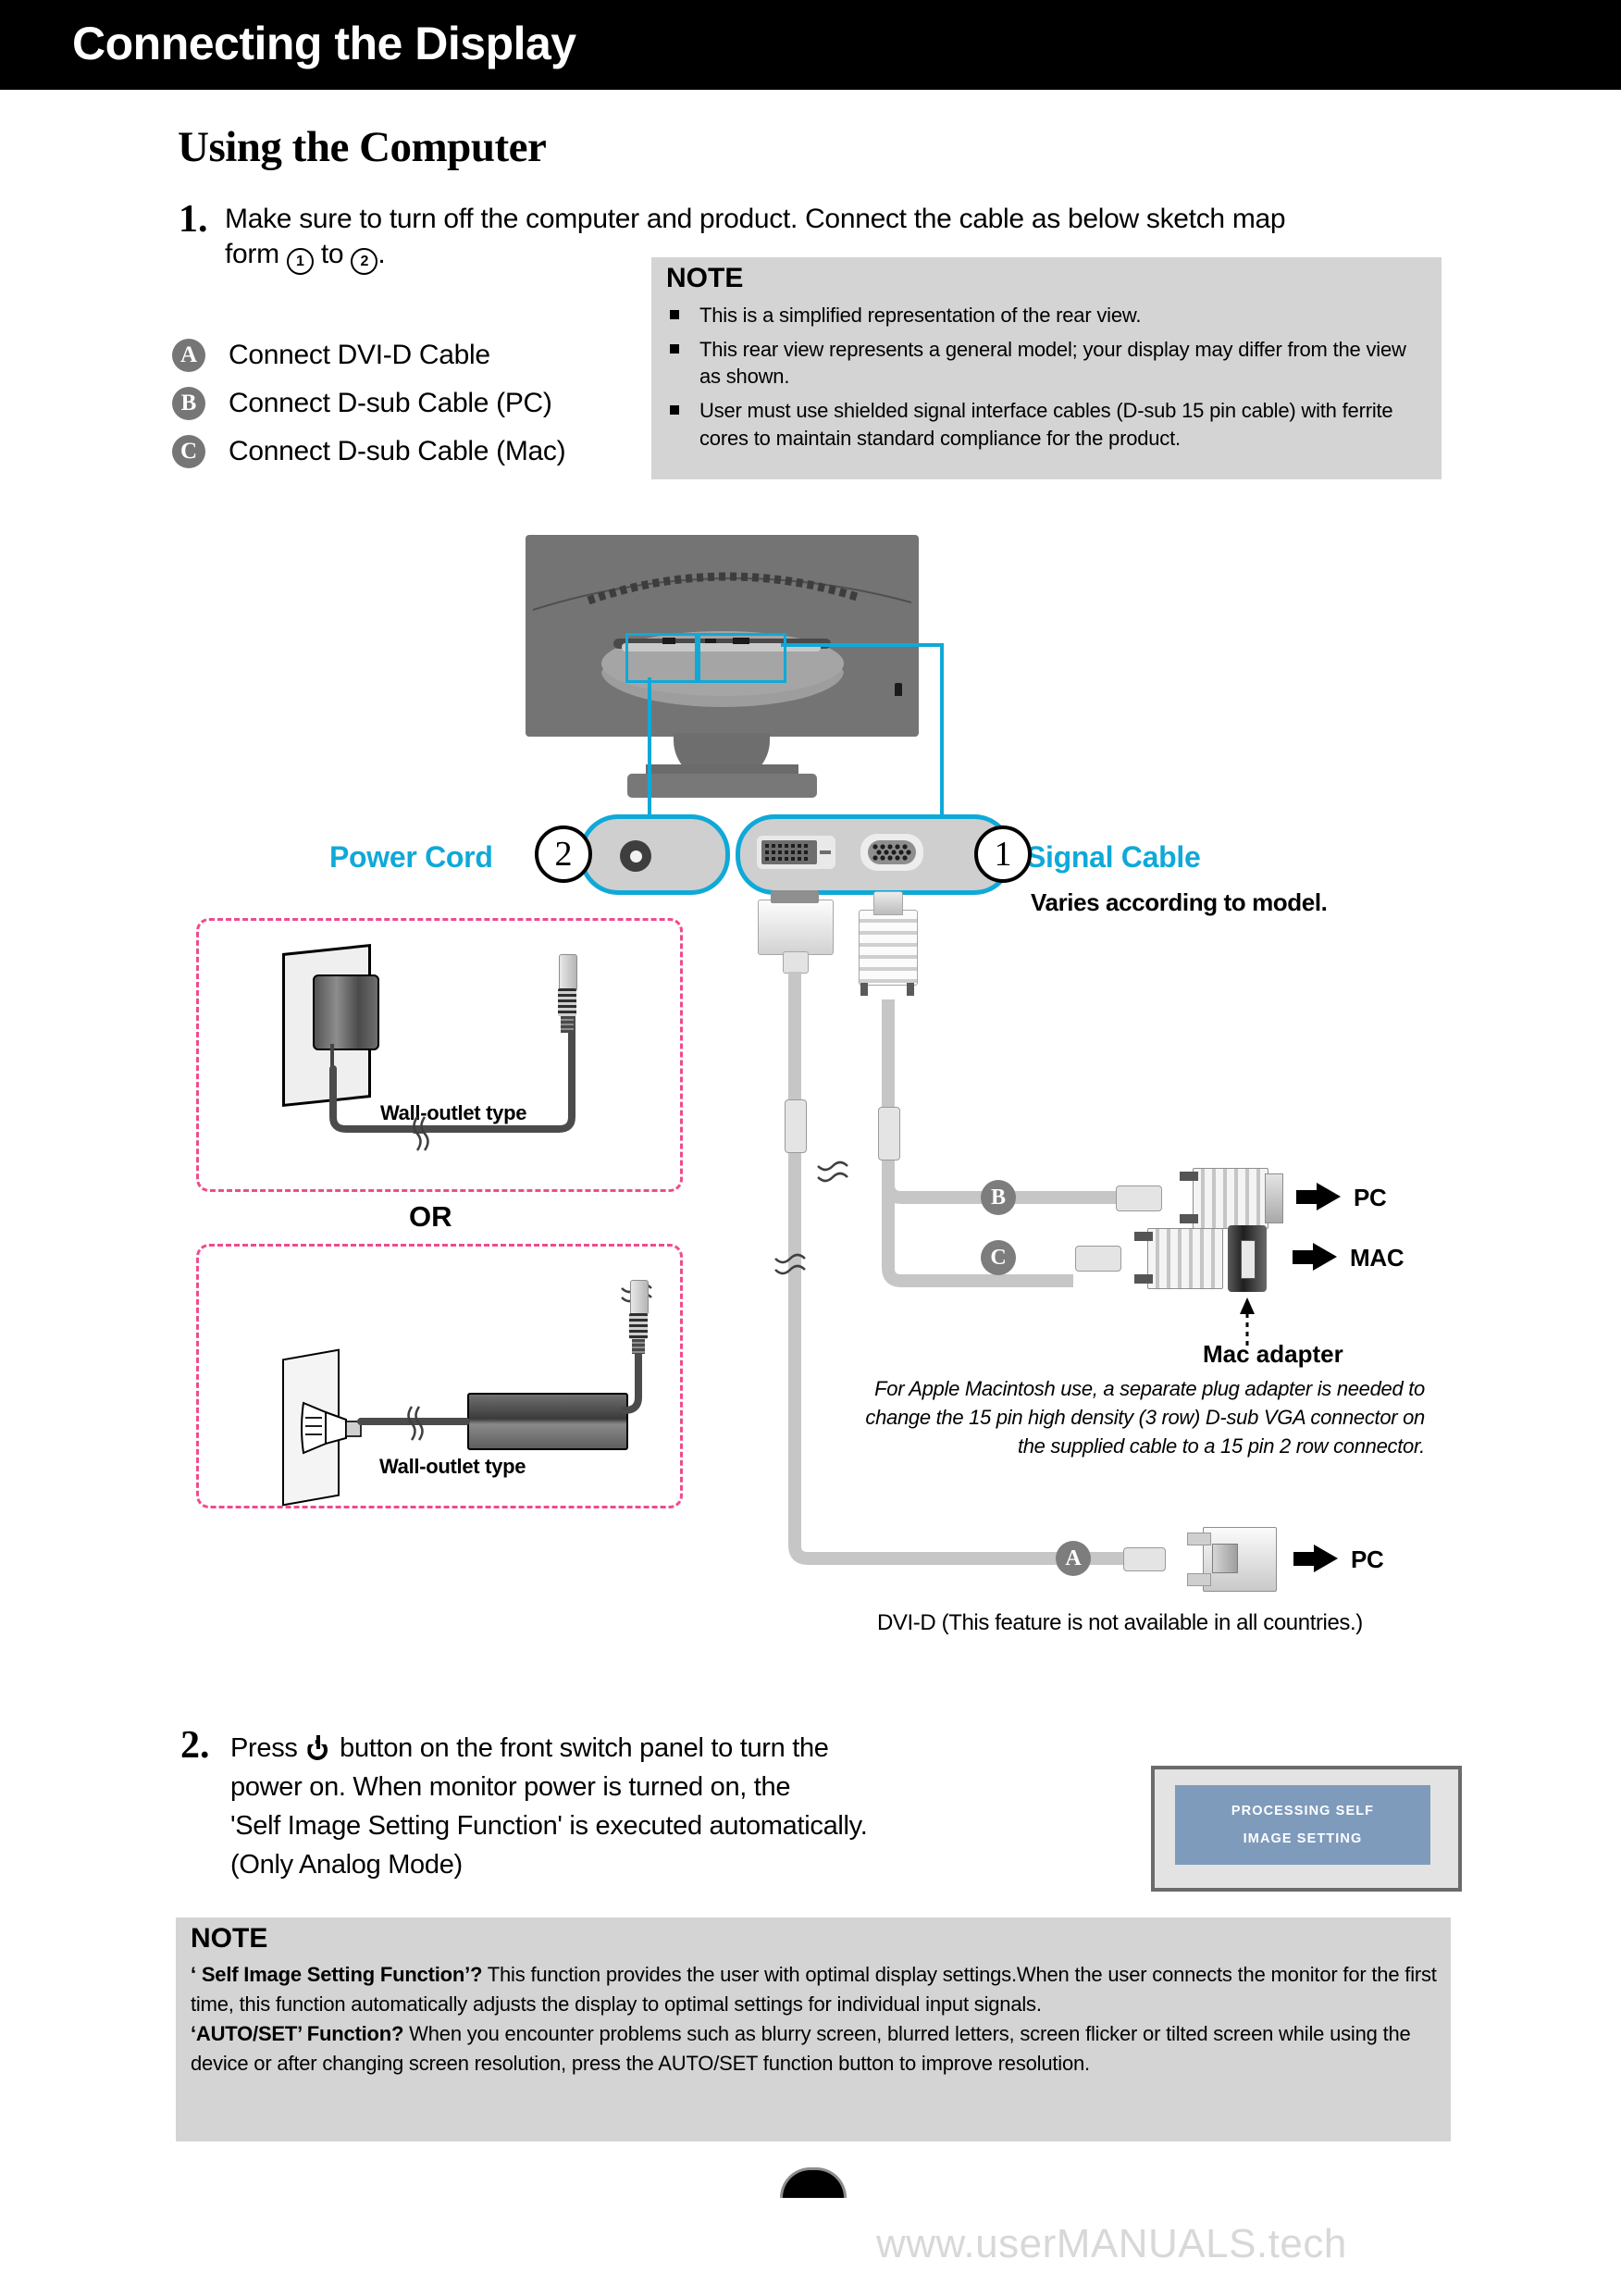  What do you see at coordinates (1139, 1198) in the screenshot?
I see `ferrite-core-b` at bounding box center [1139, 1198].